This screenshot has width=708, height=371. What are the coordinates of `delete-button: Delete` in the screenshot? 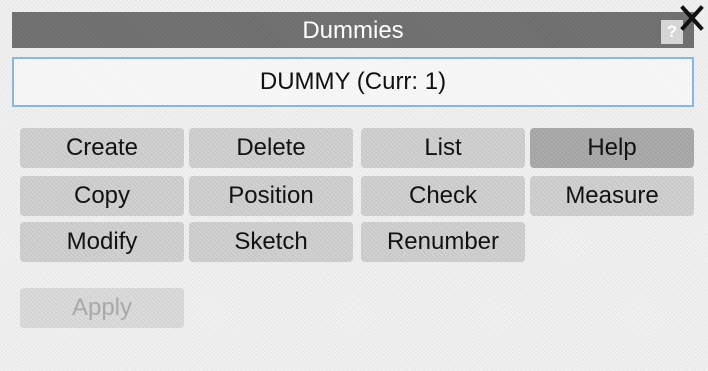 It's located at (271, 148).